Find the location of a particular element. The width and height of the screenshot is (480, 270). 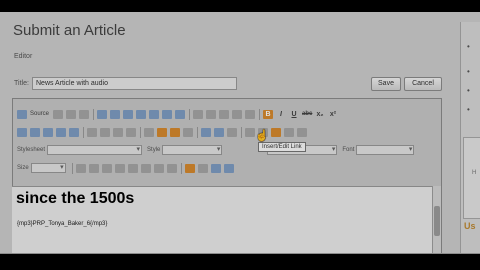

textarea-icon is located at coordinates (132, 168).